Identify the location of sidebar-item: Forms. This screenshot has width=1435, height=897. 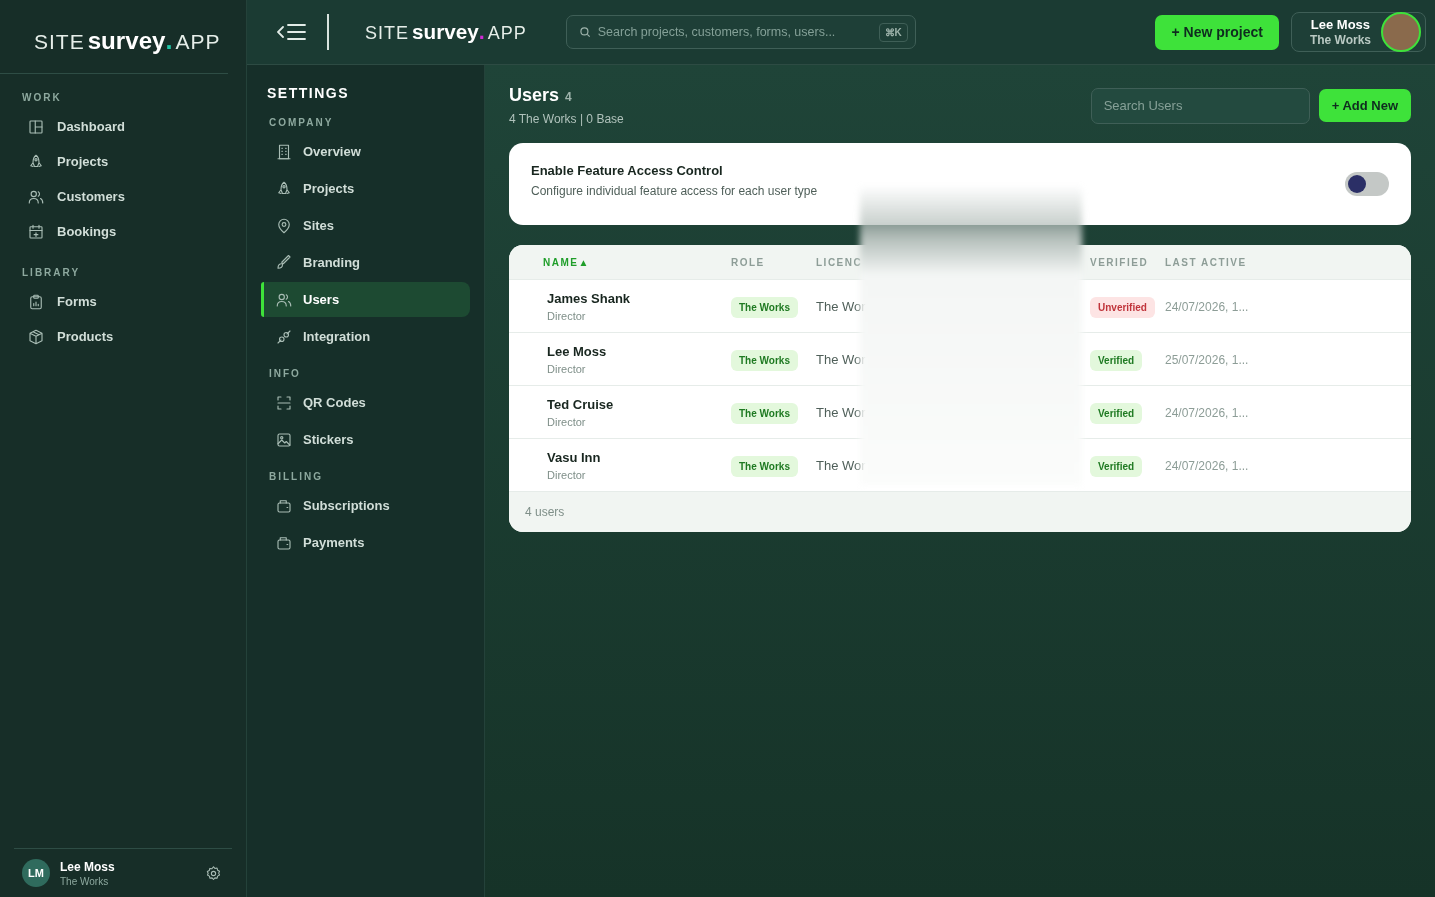
(132, 301).